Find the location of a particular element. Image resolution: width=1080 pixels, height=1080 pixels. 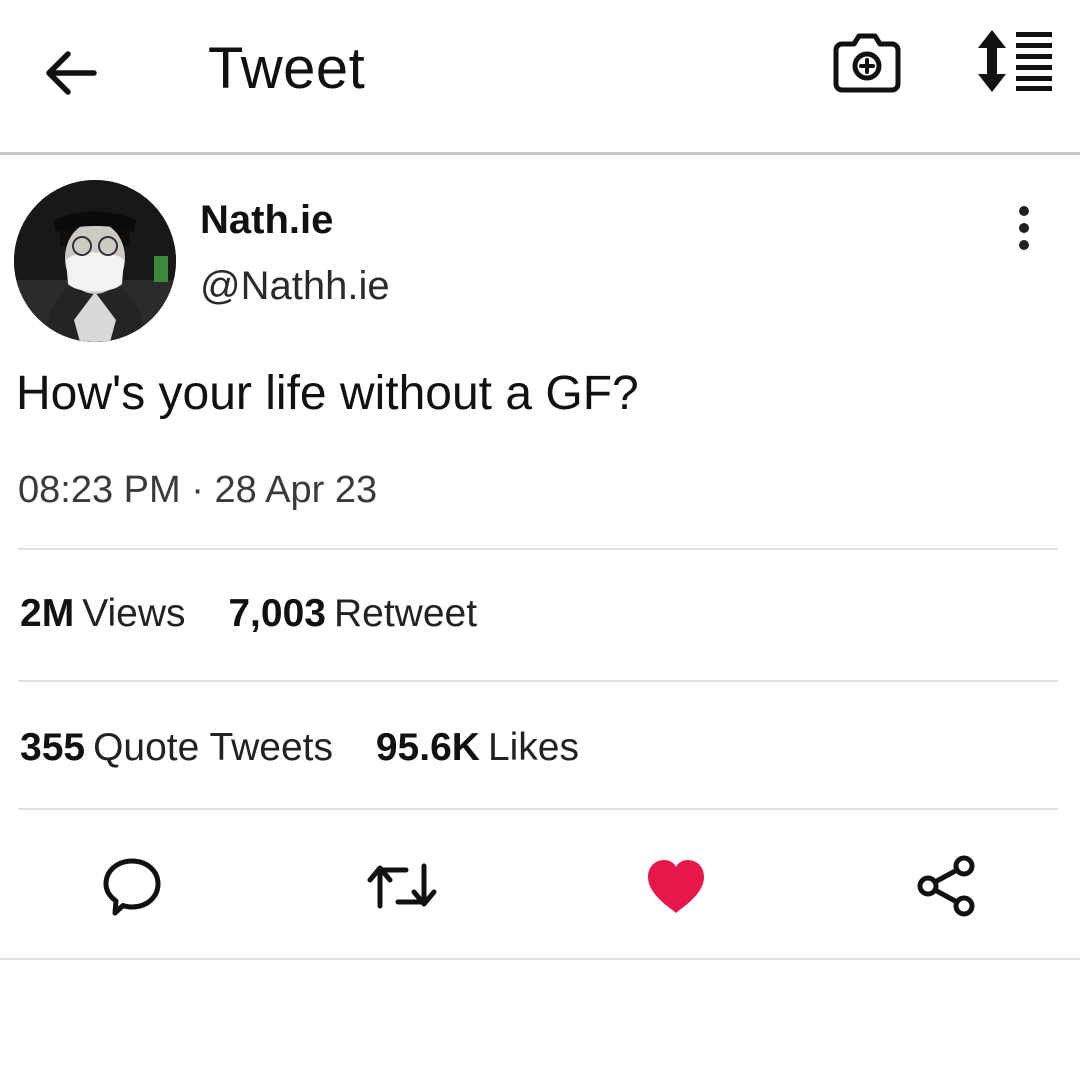

sort-button is located at coordinates (1015, 61).